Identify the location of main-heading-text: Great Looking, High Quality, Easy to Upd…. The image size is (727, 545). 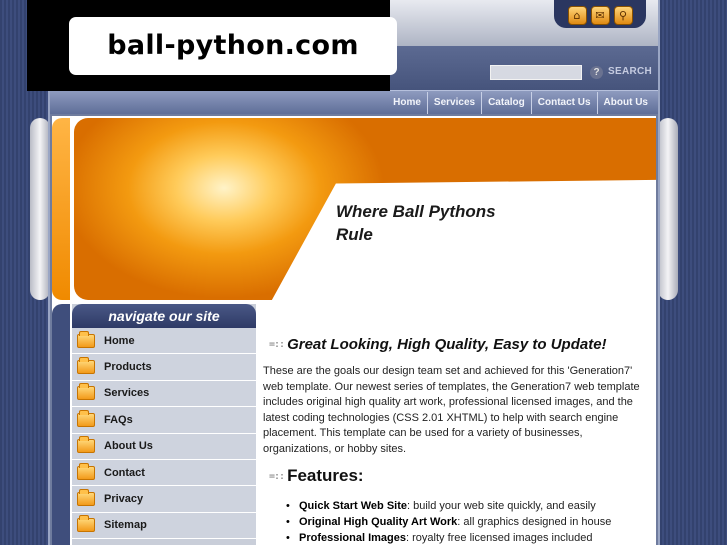
(447, 344).